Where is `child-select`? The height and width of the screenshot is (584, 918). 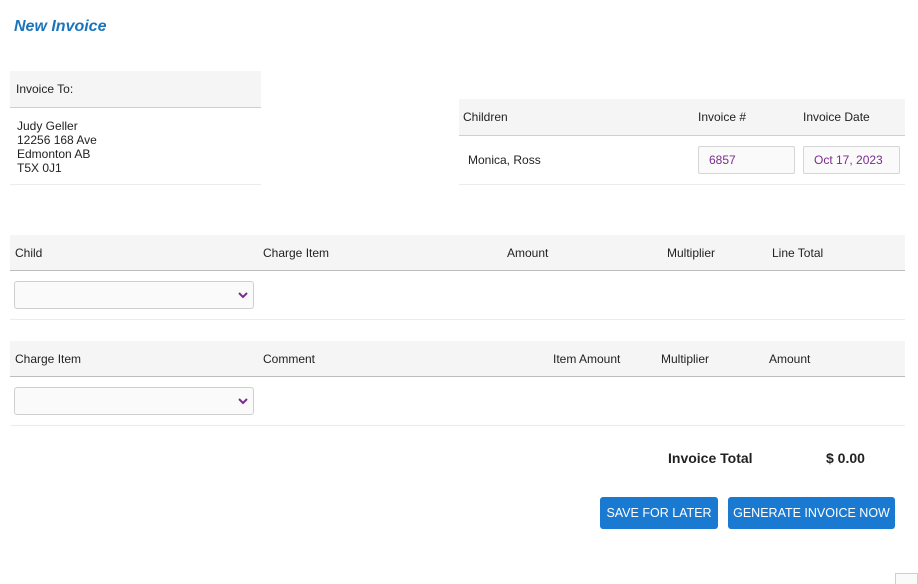
child-select is located at coordinates (134, 295).